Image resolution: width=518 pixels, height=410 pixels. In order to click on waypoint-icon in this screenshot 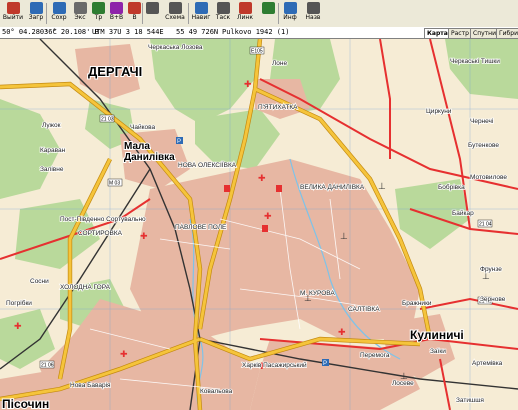, I will do `click(116, 8)`.